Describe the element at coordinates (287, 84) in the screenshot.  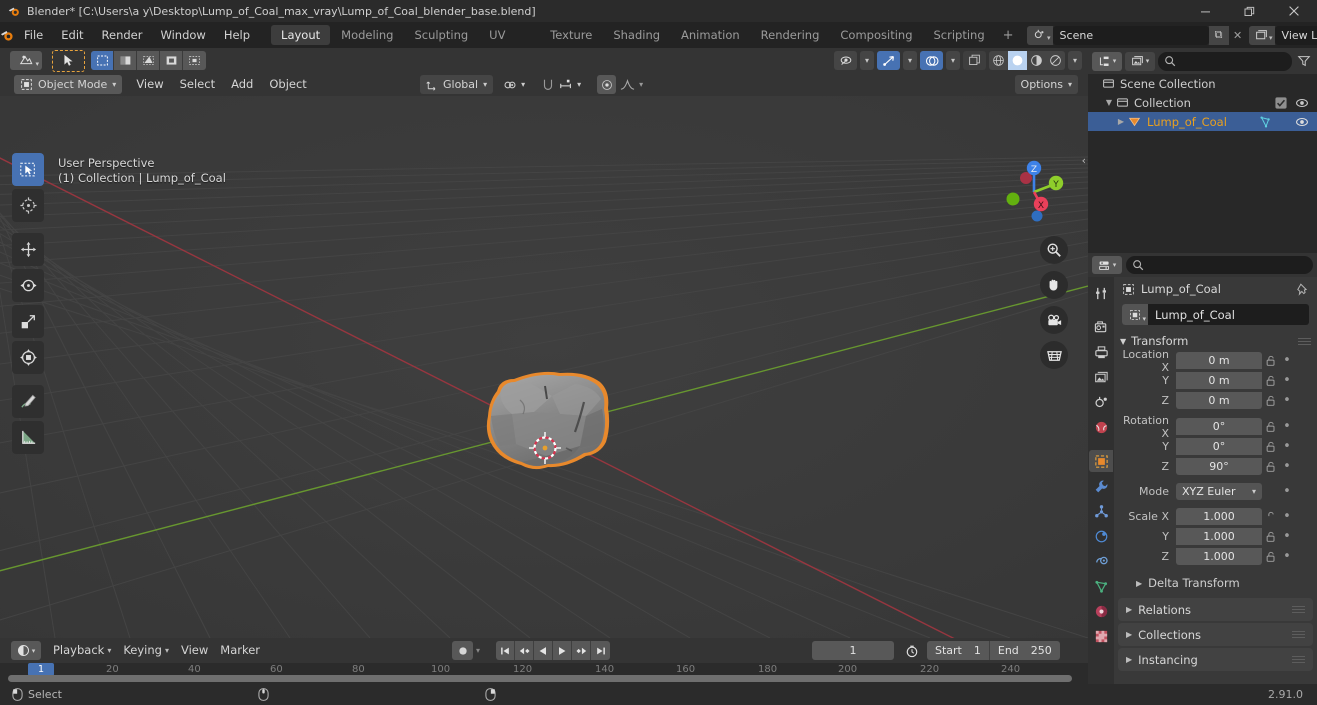
I see `viewport-menu-object: Object` at that location.